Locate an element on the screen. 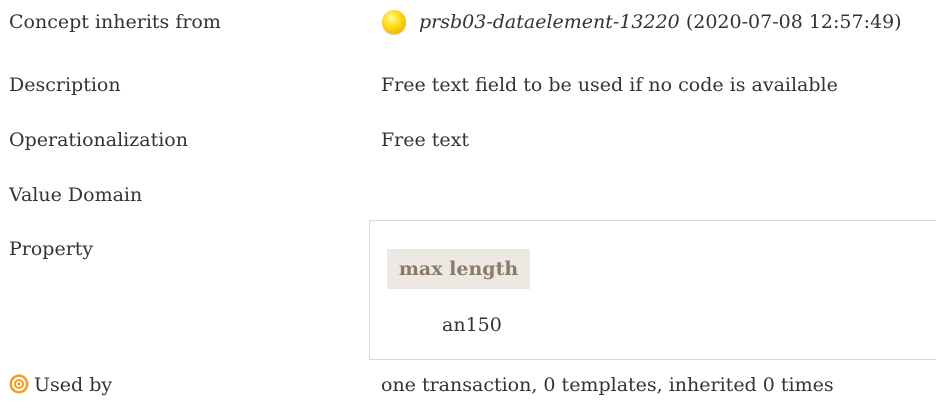 Image resolution: width=936 pixels, height=410 pixels. concept-inherits-label: Concept inherits from is located at coordinates (115, 22).